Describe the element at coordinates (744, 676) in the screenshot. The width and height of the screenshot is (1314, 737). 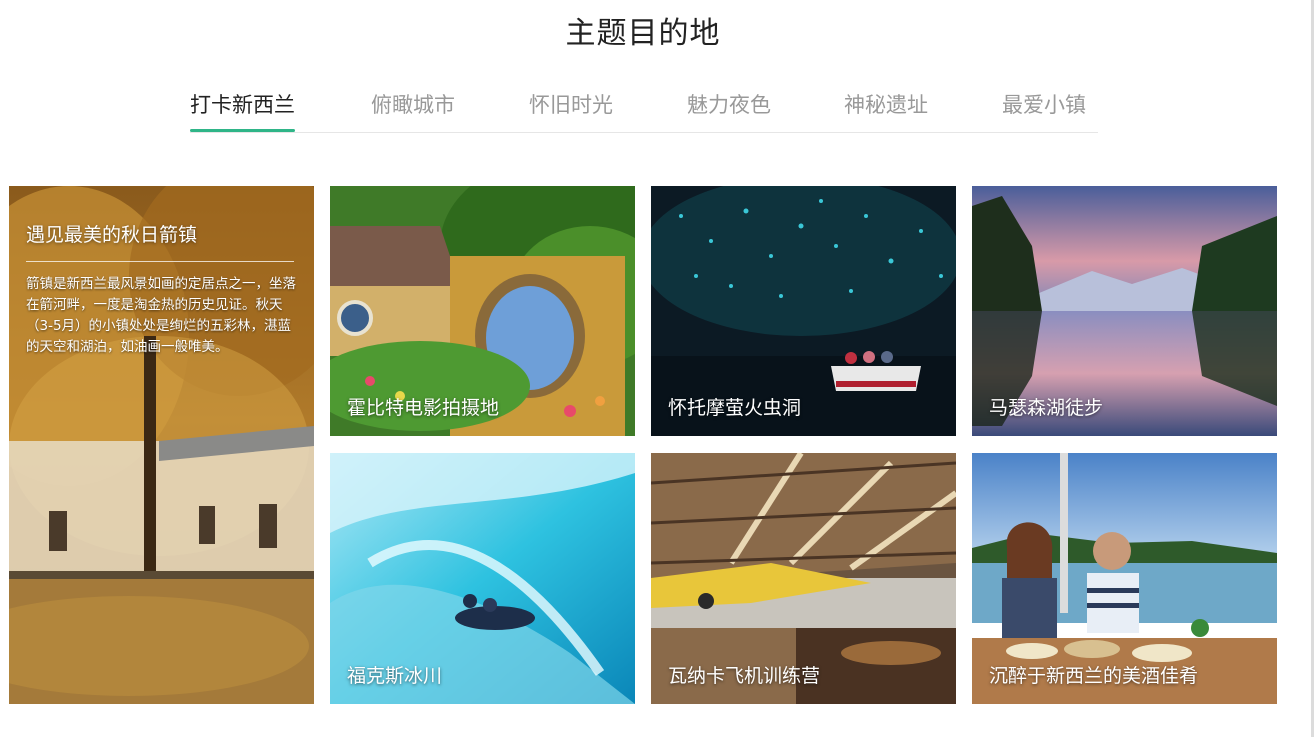
I see `card-caption: 瓦纳卡飞机训练营` at that location.